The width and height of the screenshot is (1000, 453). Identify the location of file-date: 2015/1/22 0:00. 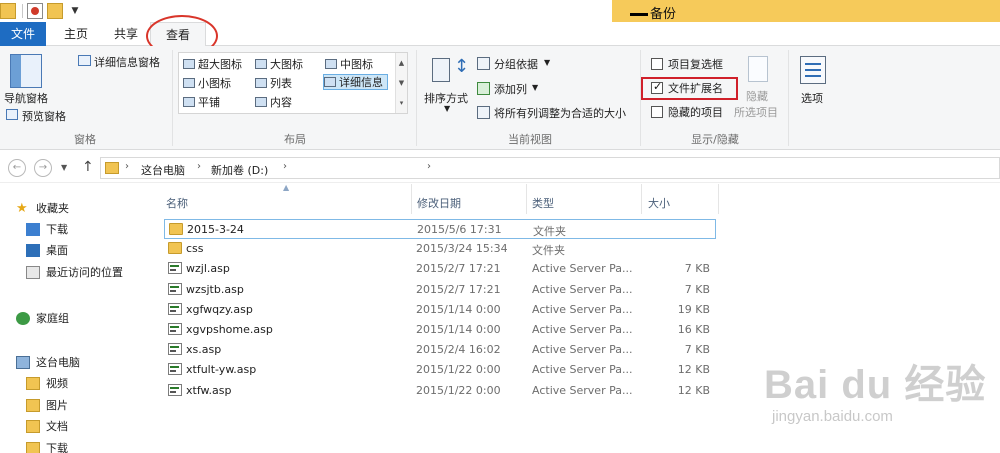
(458, 390).